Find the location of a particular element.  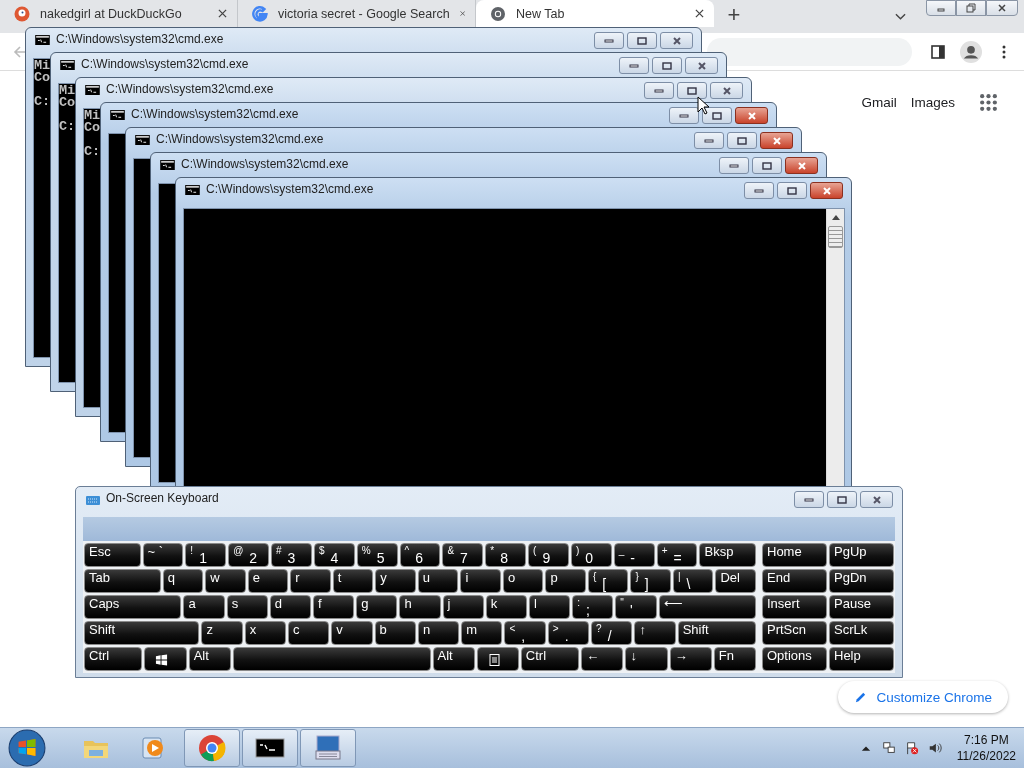

key: % 5 is located at coordinates (377, 555).